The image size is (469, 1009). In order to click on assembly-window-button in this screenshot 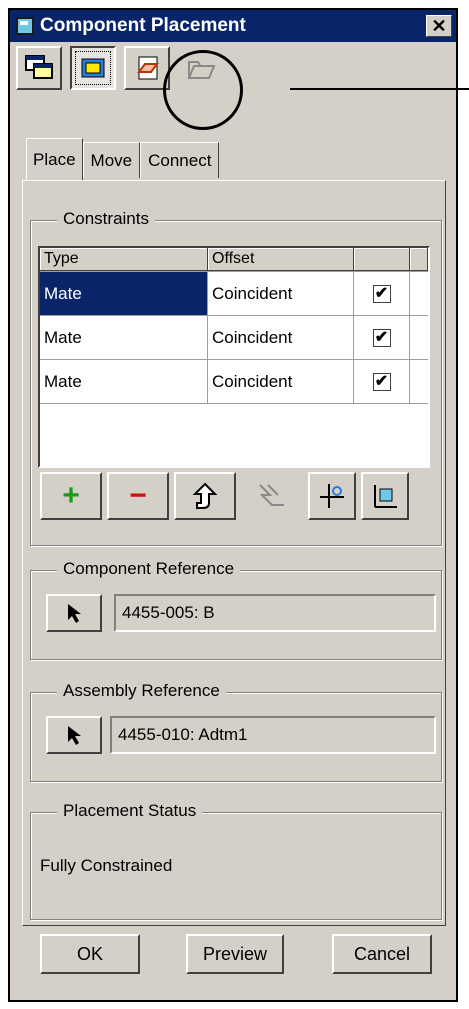, I will do `click(93, 68)`.